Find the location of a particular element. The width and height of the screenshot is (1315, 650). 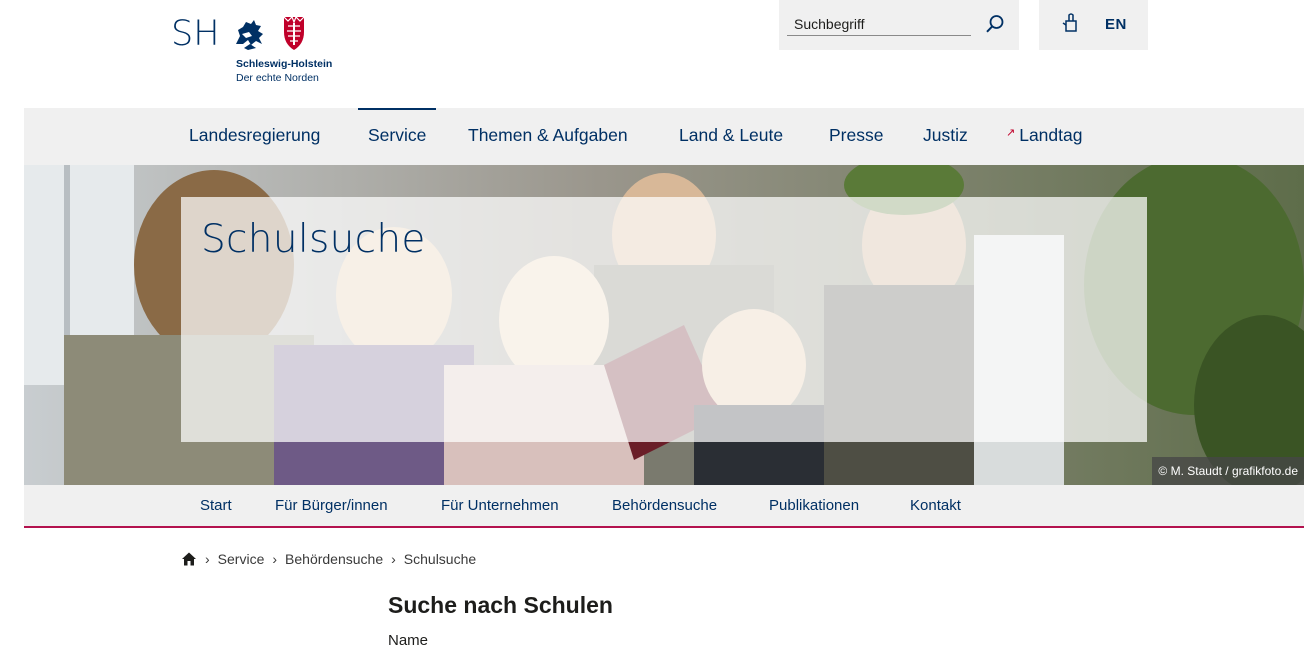

subnav-item-start: Start is located at coordinates (216, 506).